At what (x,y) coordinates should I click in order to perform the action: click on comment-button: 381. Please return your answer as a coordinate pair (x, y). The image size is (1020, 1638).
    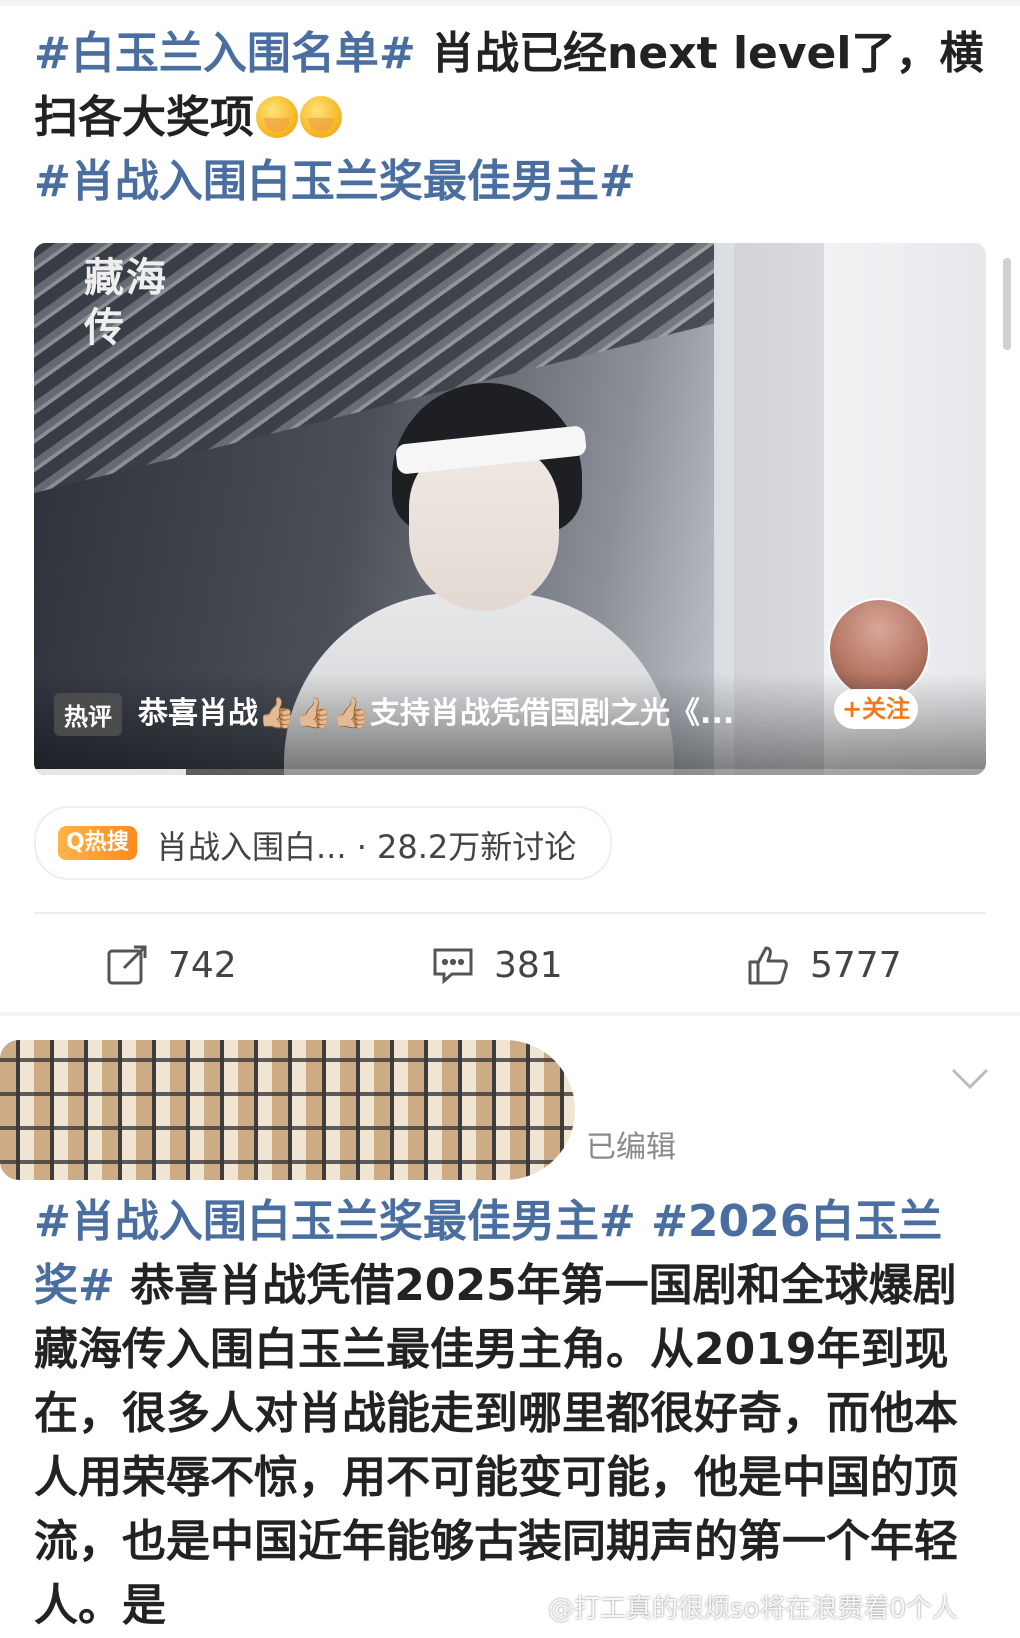
    Looking at the image, I should click on (496, 965).